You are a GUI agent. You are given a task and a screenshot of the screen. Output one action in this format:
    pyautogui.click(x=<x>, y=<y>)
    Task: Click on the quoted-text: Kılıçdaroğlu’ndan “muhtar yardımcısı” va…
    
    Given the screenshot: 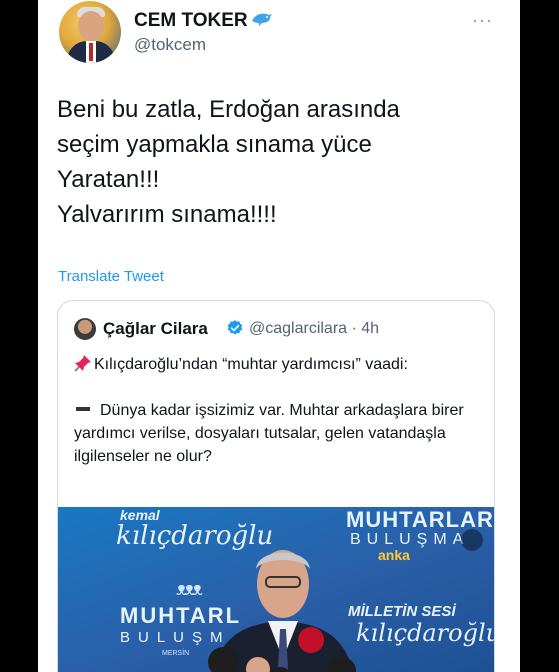 What is the action you would take?
    pyautogui.click(x=279, y=410)
    